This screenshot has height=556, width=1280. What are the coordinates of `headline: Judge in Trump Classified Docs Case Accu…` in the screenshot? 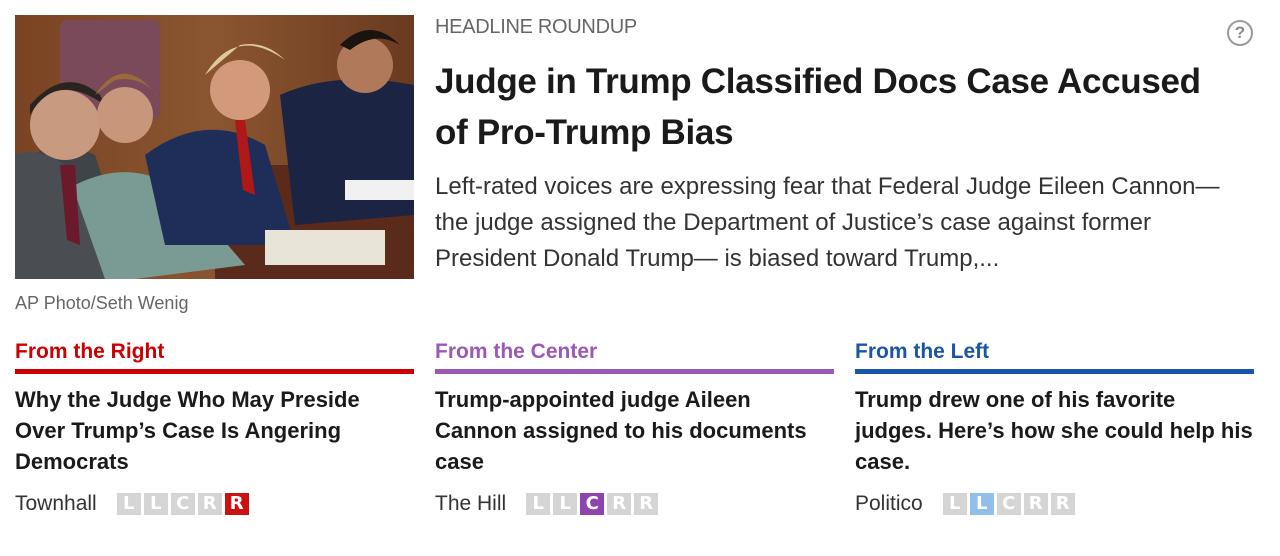 It's located at (835, 107).